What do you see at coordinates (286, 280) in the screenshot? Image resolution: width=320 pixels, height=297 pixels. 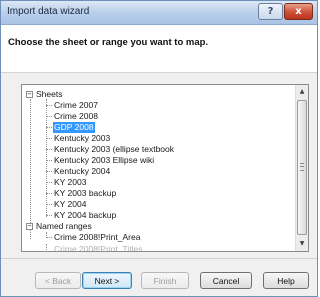 I see `help-button: Help` at bounding box center [286, 280].